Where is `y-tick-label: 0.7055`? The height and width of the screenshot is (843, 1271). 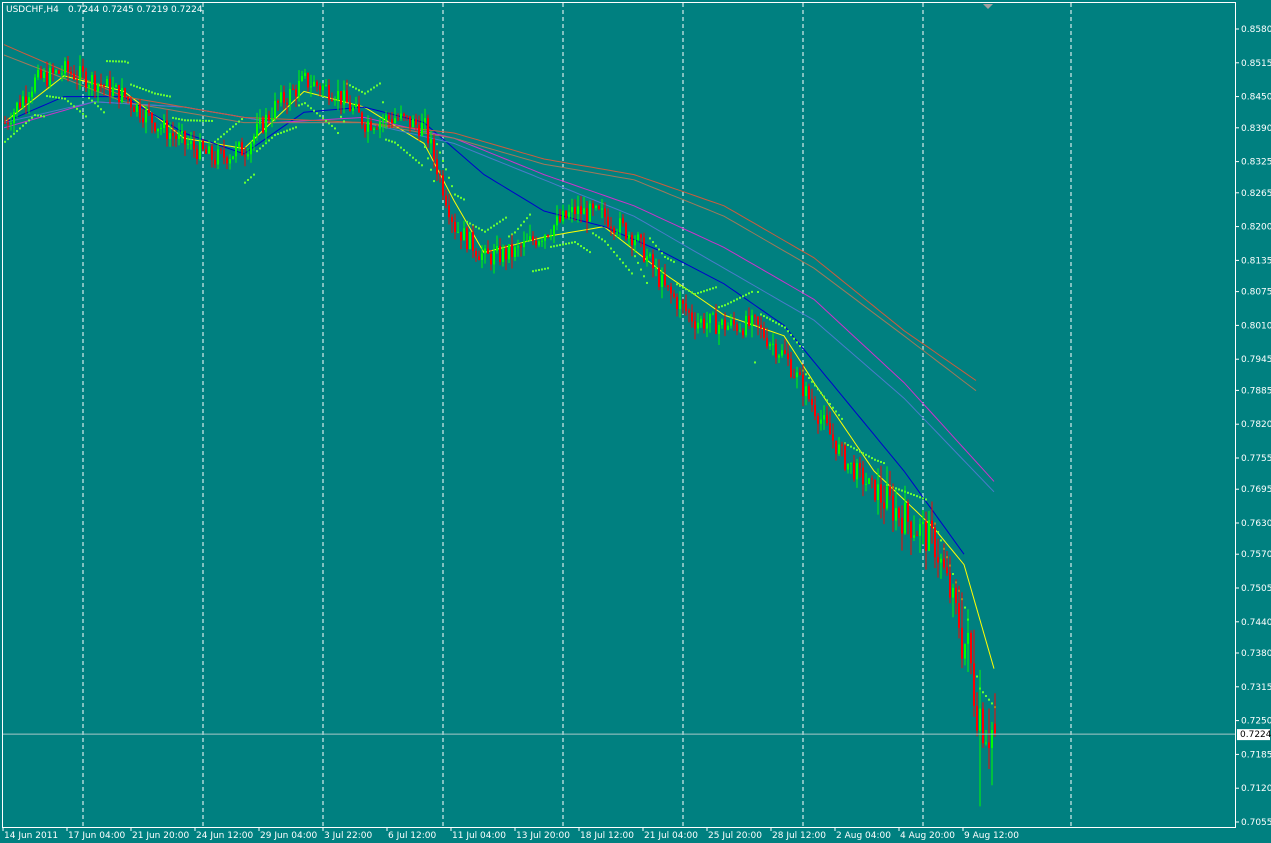 y-tick-label: 0.7055 is located at coordinates (1256, 823).